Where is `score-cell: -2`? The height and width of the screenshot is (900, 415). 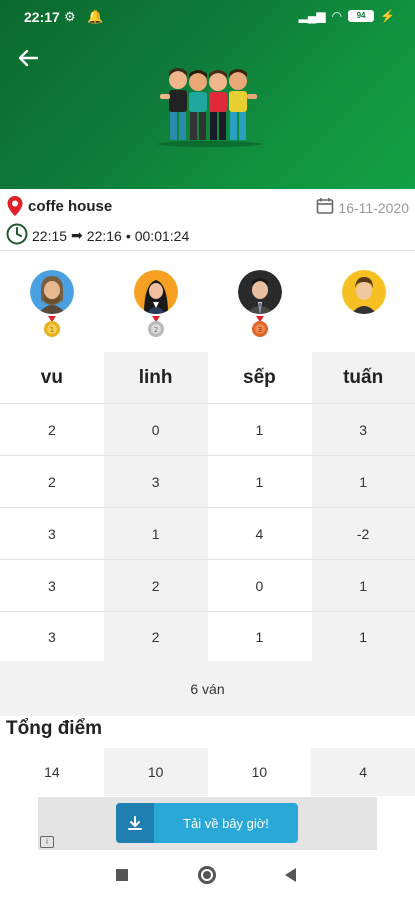 score-cell: -2 is located at coordinates (363, 533).